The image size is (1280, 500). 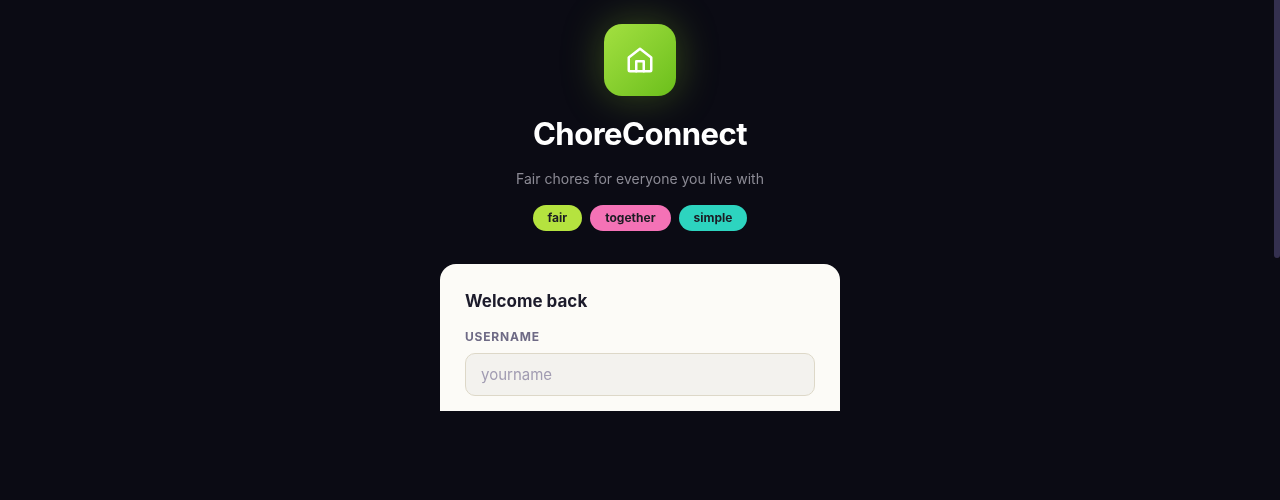 I want to click on house-icon, so click(x=640, y=60).